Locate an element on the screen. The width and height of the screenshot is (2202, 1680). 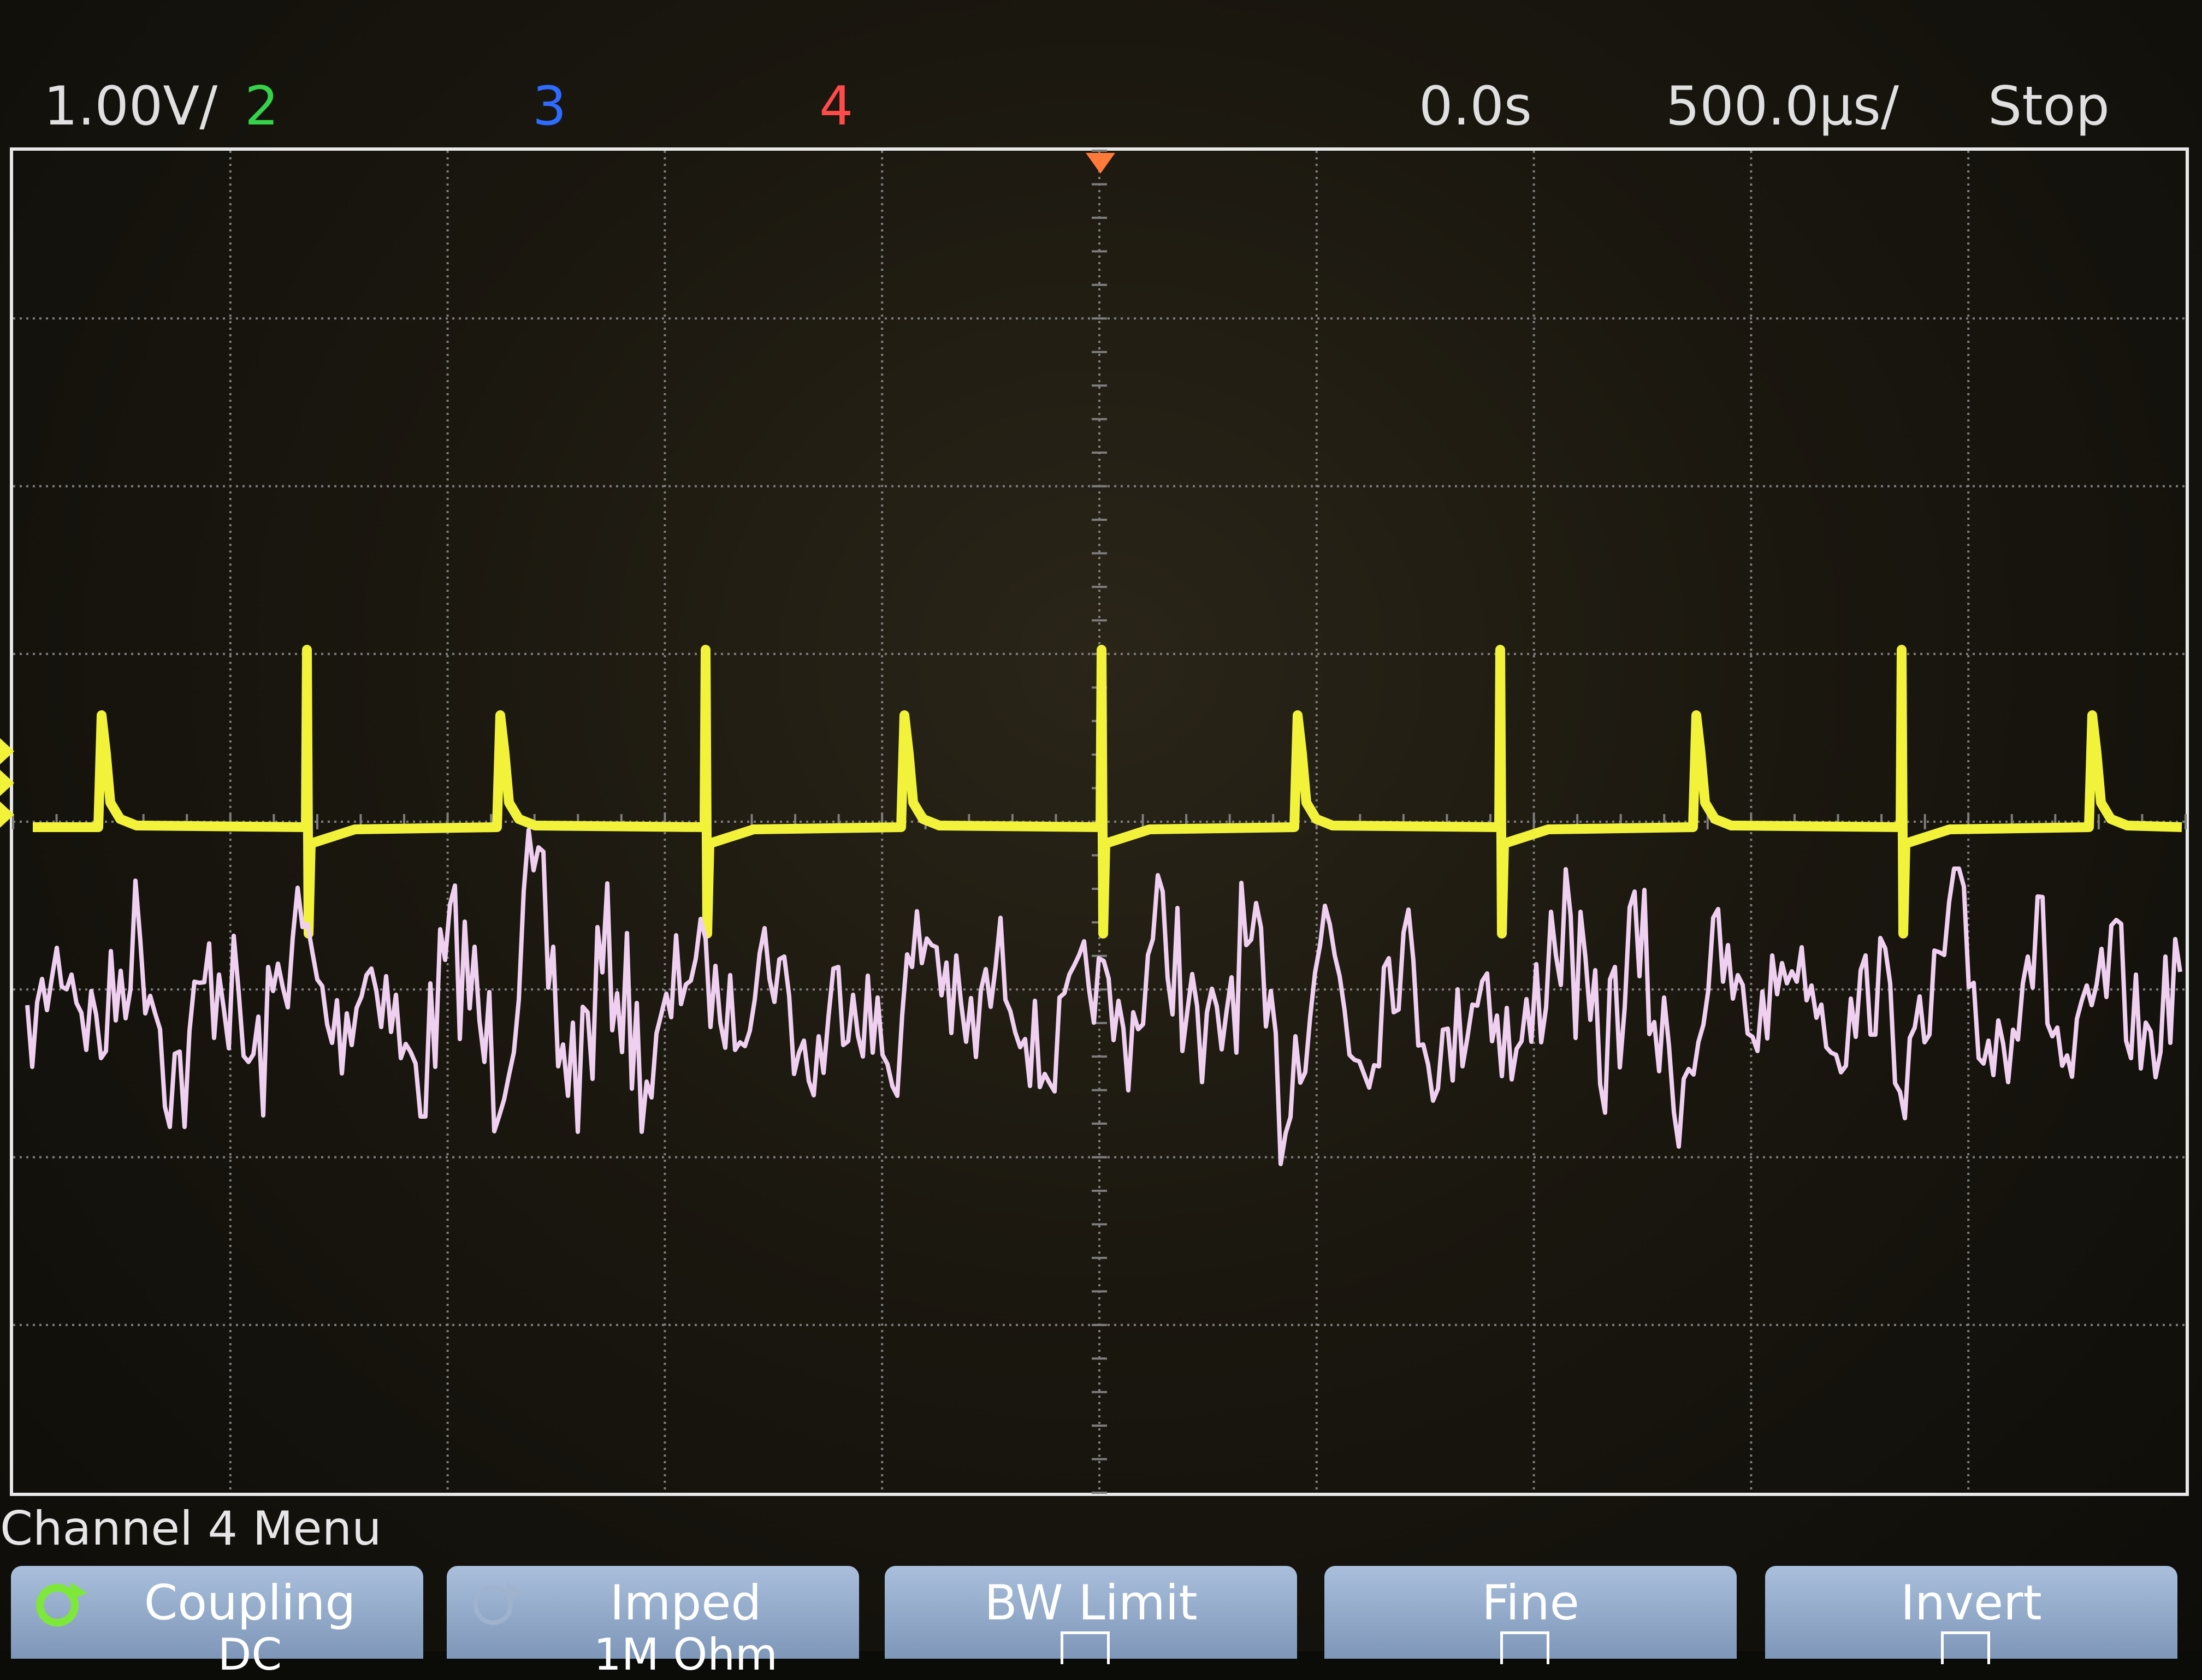
bw-limit-label: BW Limit is located at coordinates (1091, 1603).